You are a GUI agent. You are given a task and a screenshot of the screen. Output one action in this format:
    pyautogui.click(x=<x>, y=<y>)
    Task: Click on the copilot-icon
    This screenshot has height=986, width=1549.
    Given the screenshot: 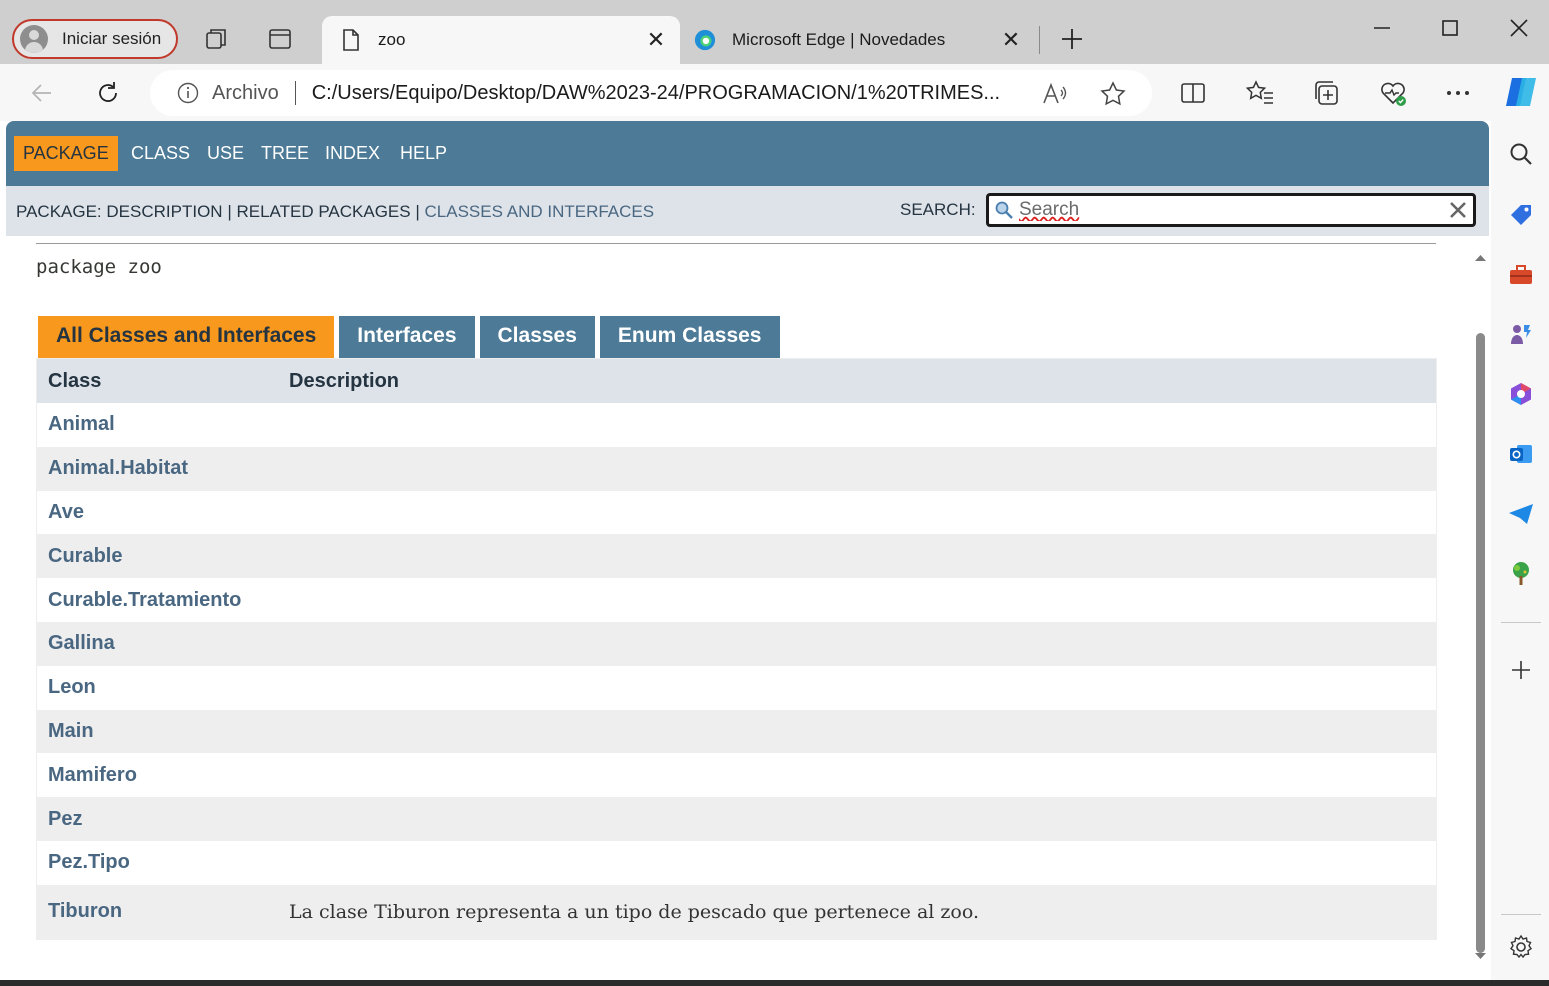 What is the action you would take?
    pyautogui.click(x=1521, y=92)
    